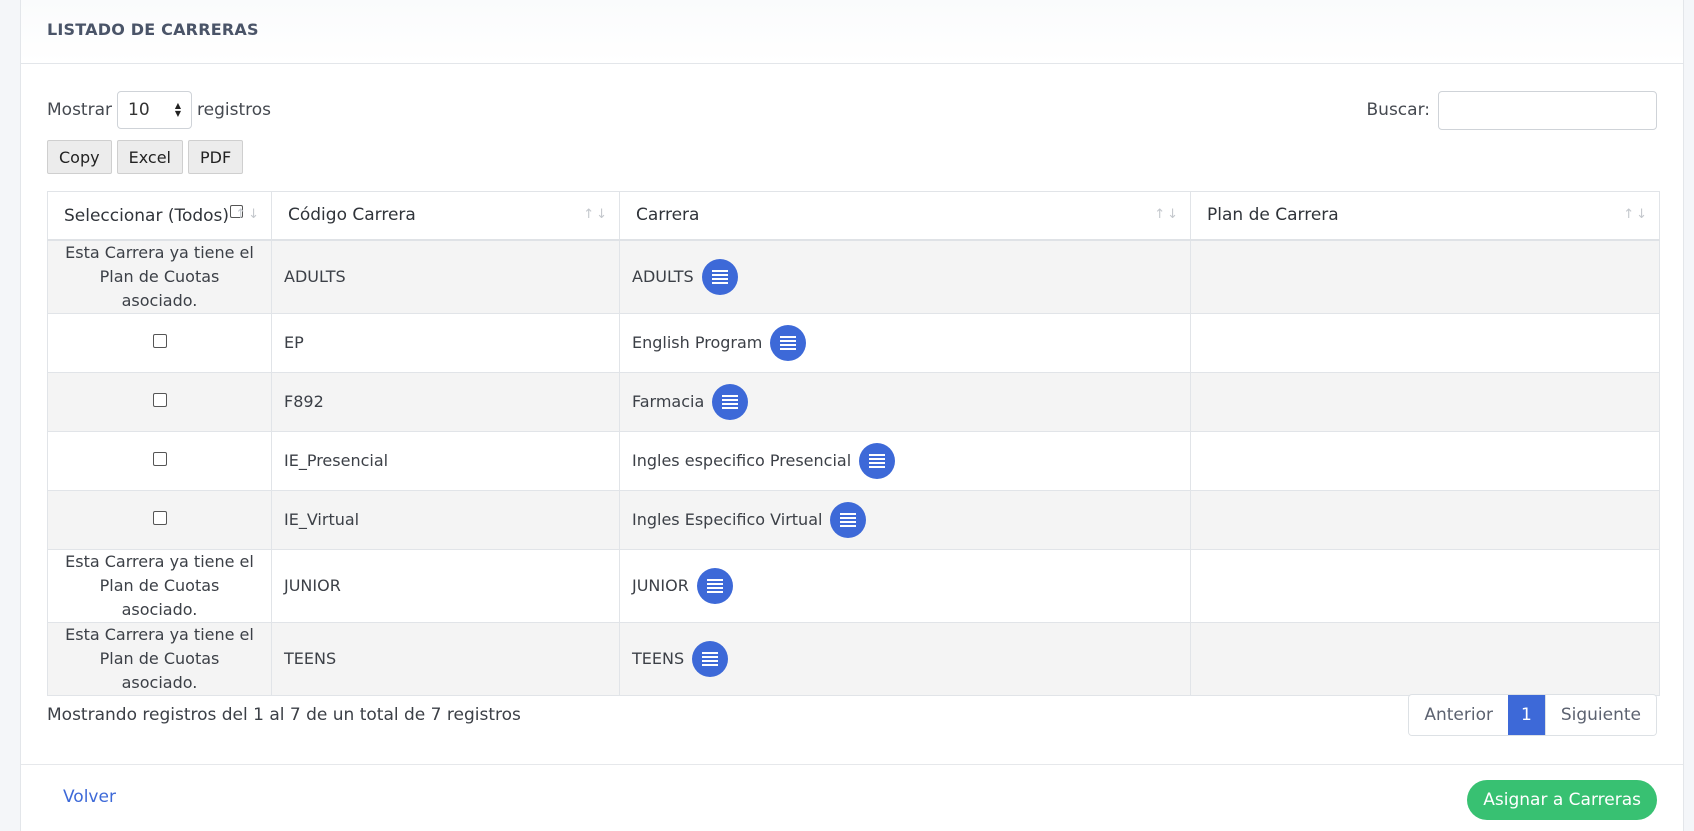 The height and width of the screenshot is (831, 1694). What do you see at coordinates (445, 658) in the screenshot?
I see `code-cell: TEENS` at bounding box center [445, 658].